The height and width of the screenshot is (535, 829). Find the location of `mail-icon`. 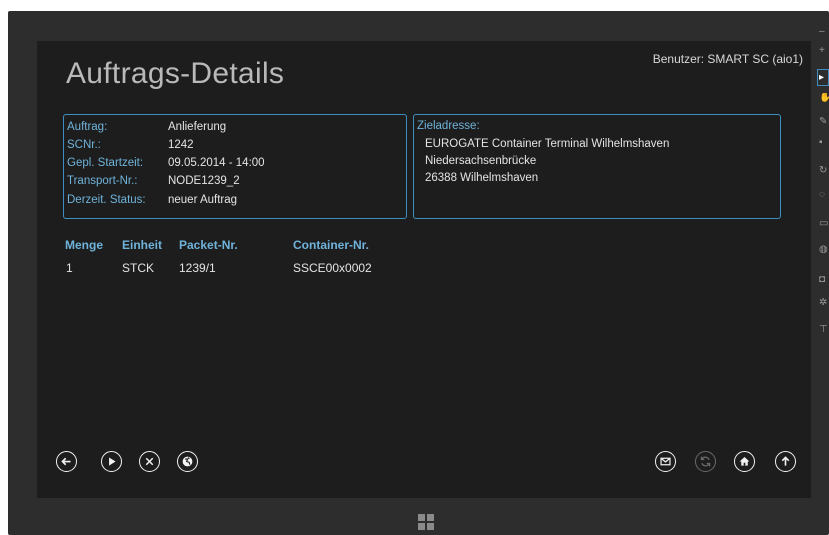

mail-icon is located at coordinates (665, 461).